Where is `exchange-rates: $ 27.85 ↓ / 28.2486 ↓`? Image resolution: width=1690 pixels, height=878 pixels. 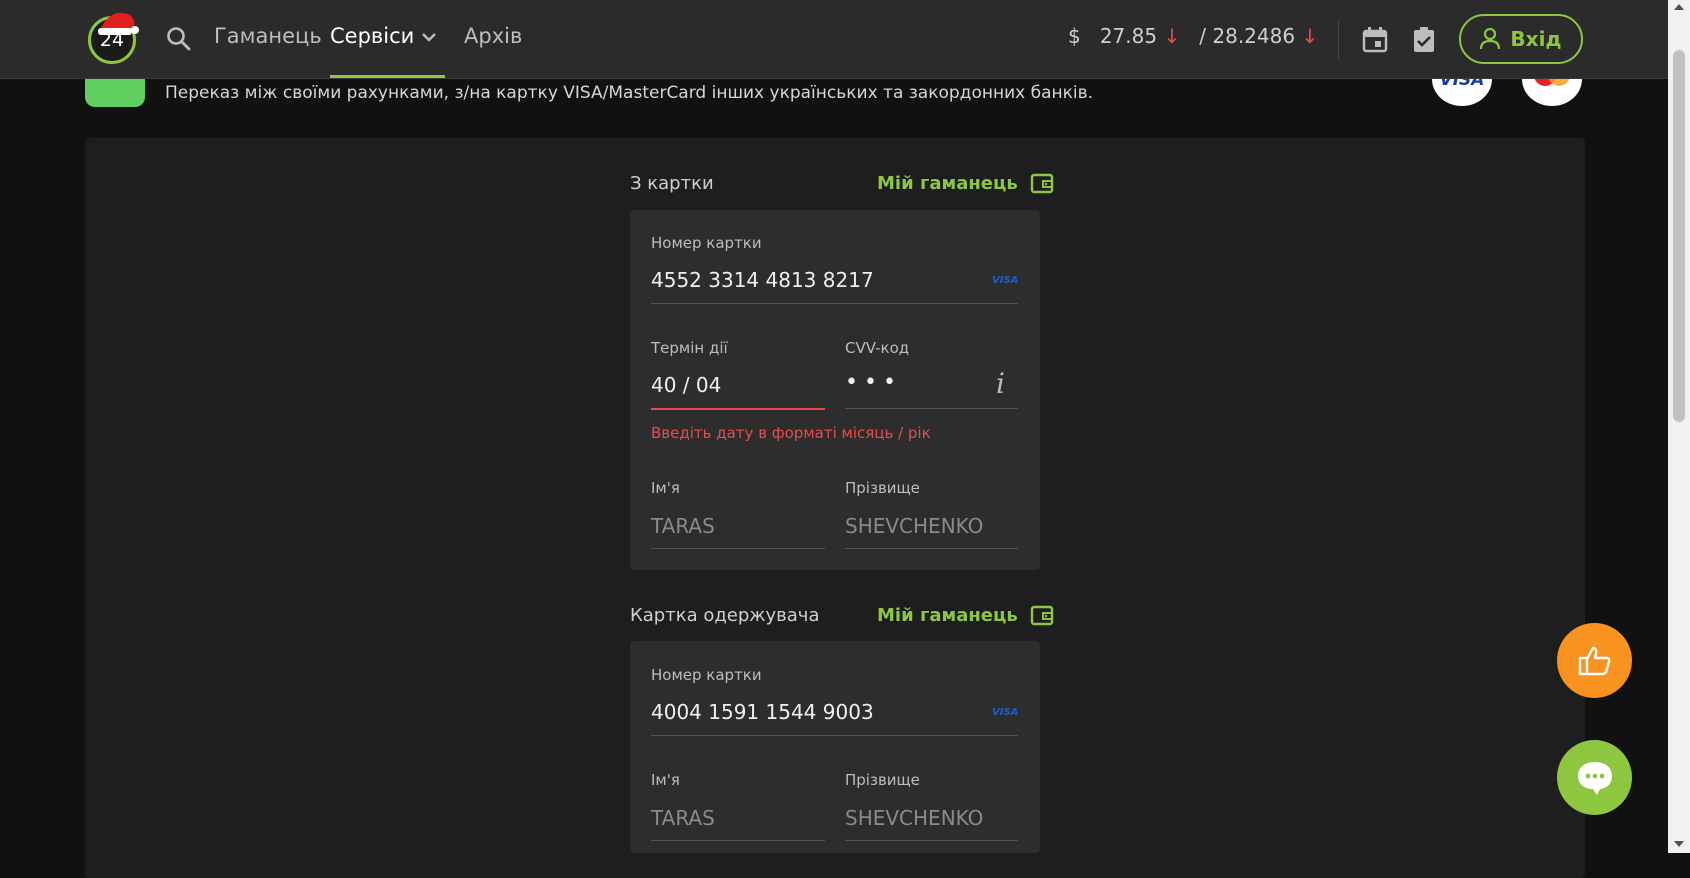 exchange-rates: $ 27.85 ↓ / 28.2486 ↓ is located at coordinates (1193, 36).